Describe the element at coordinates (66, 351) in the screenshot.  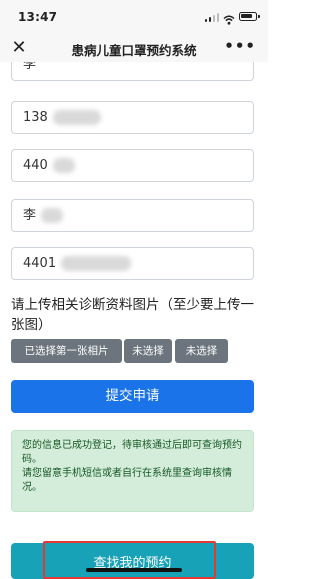
I see `file-picker-1: 已选择第一张相片` at that location.